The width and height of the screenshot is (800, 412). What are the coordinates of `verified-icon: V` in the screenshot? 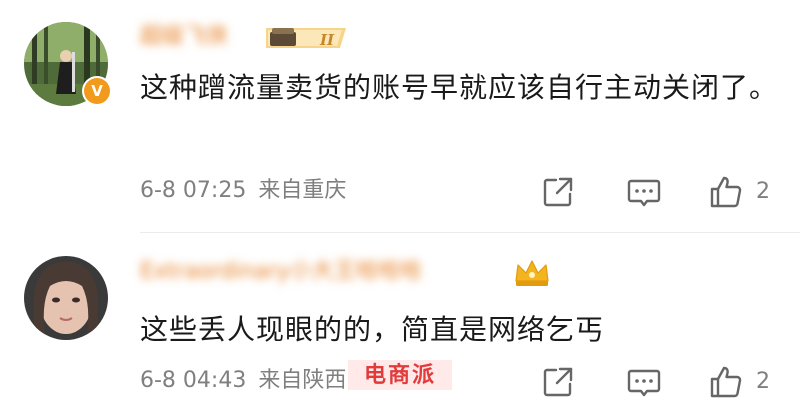 It's located at (97, 91).